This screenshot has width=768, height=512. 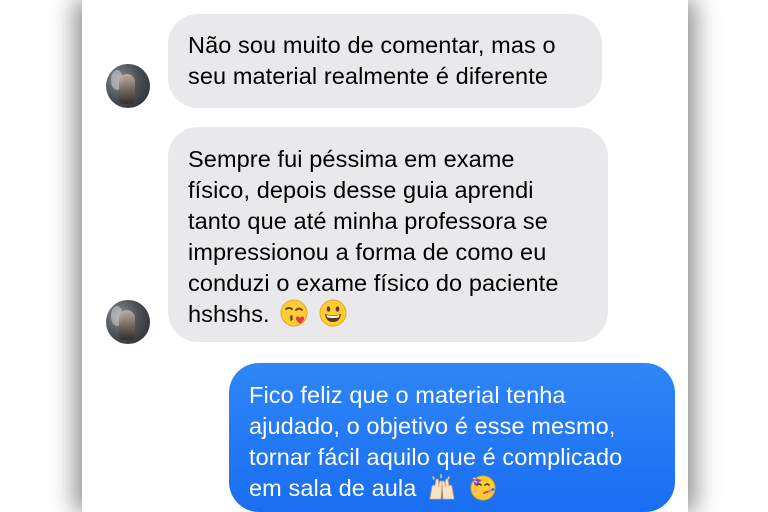 What do you see at coordinates (373, 283) in the screenshot?
I see `message-text-line: conduzi o exame físico do paciente` at bounding box center [373, 283].